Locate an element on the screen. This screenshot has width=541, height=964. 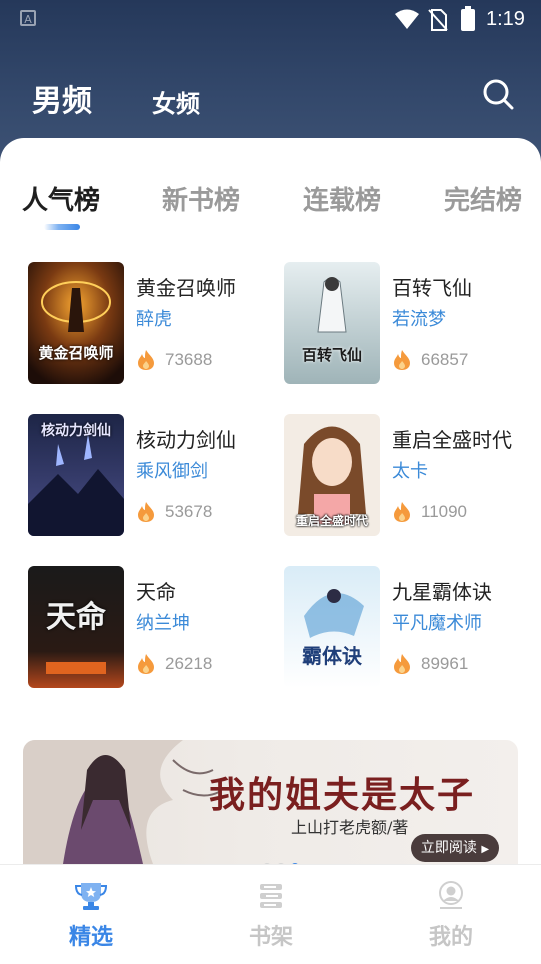
book-author: 平凡魔术师 is located at coordinates (437, 623).